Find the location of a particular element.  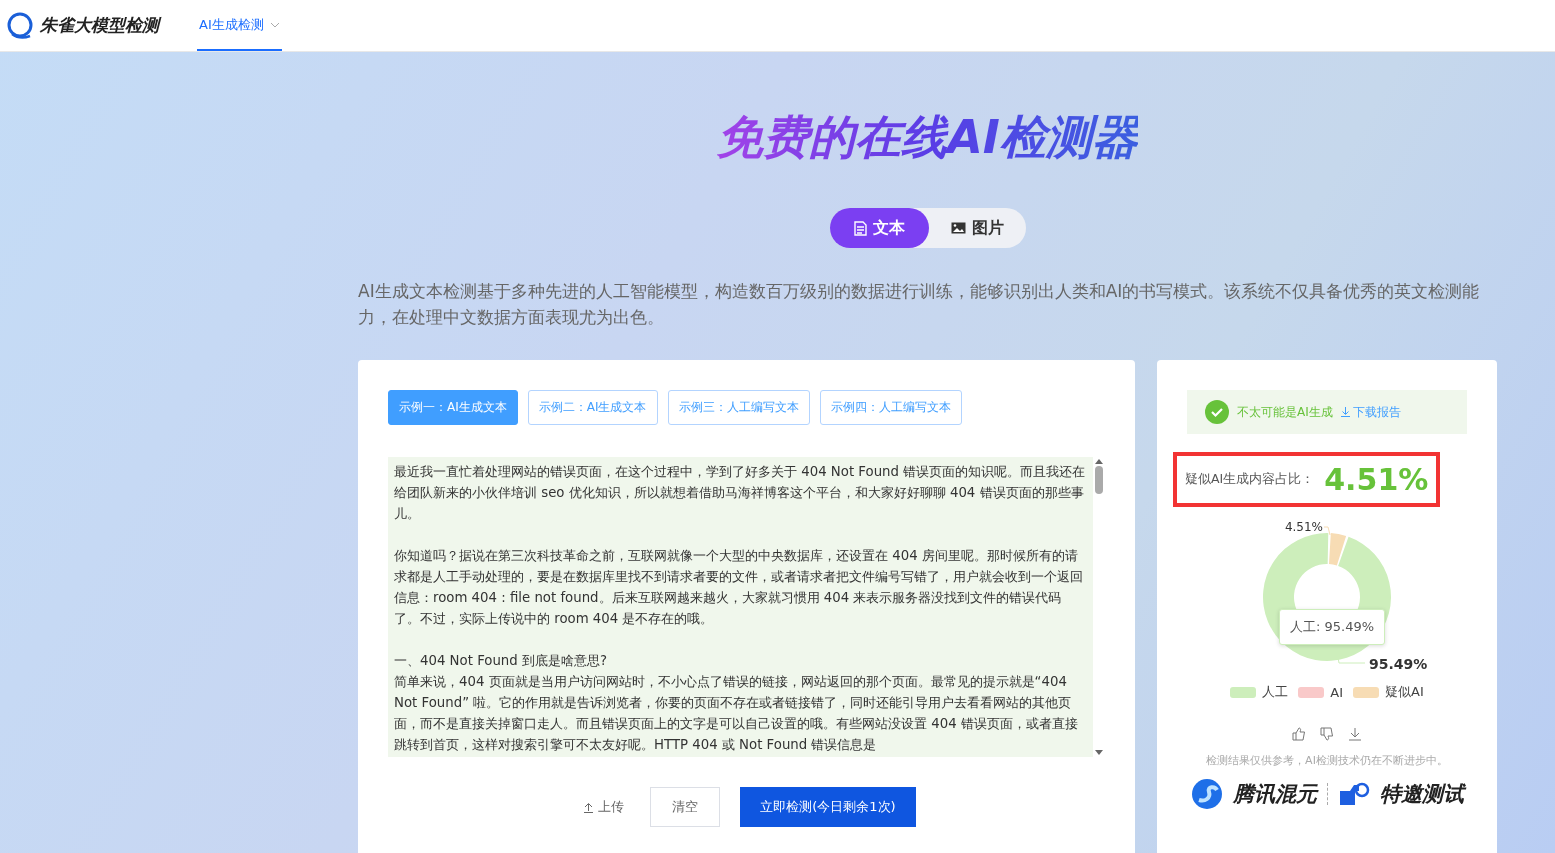

data-label: 95.49% is located at coordinates (1398, 664).